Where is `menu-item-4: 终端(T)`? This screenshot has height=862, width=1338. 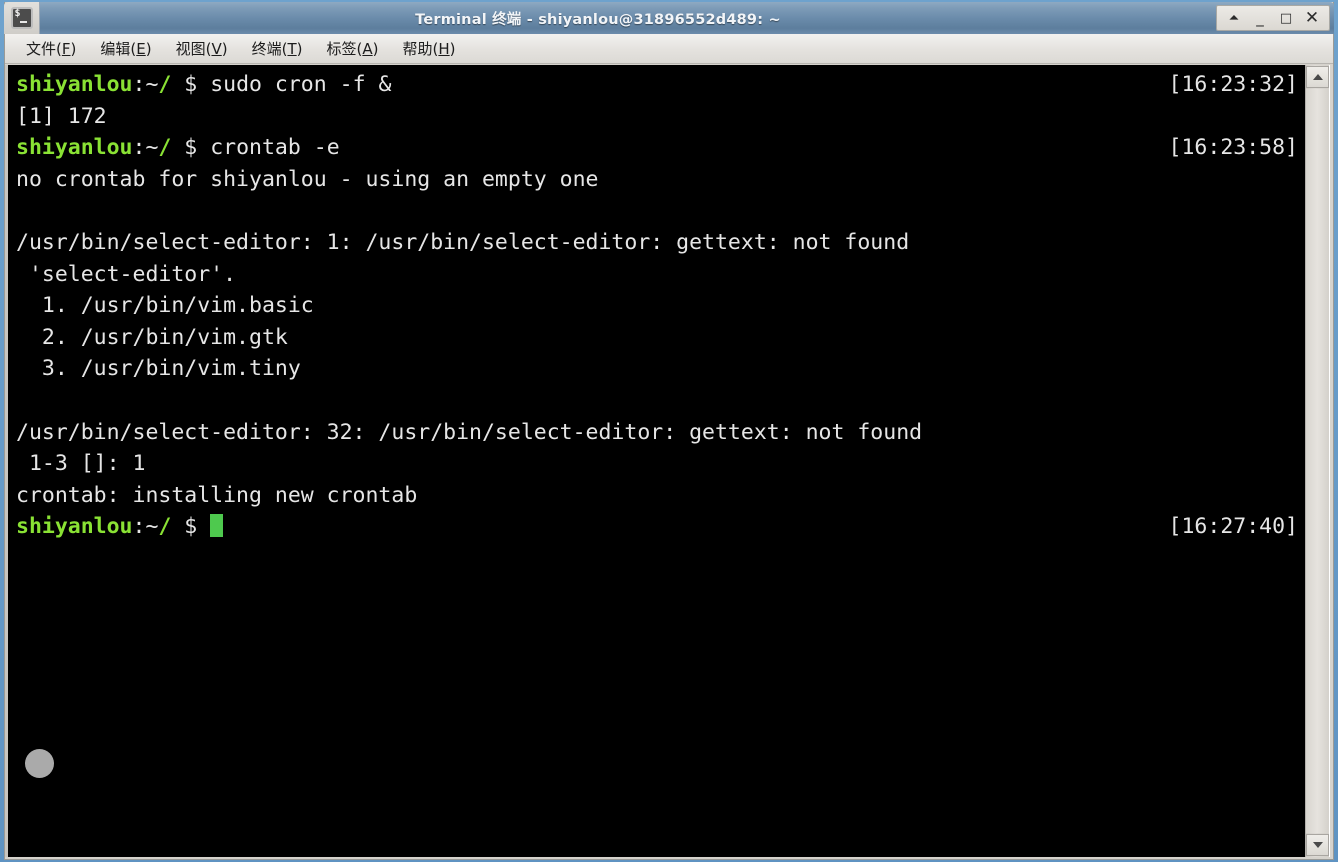 menu-item-4: 终端(T) is located at coordinates (277, 48).